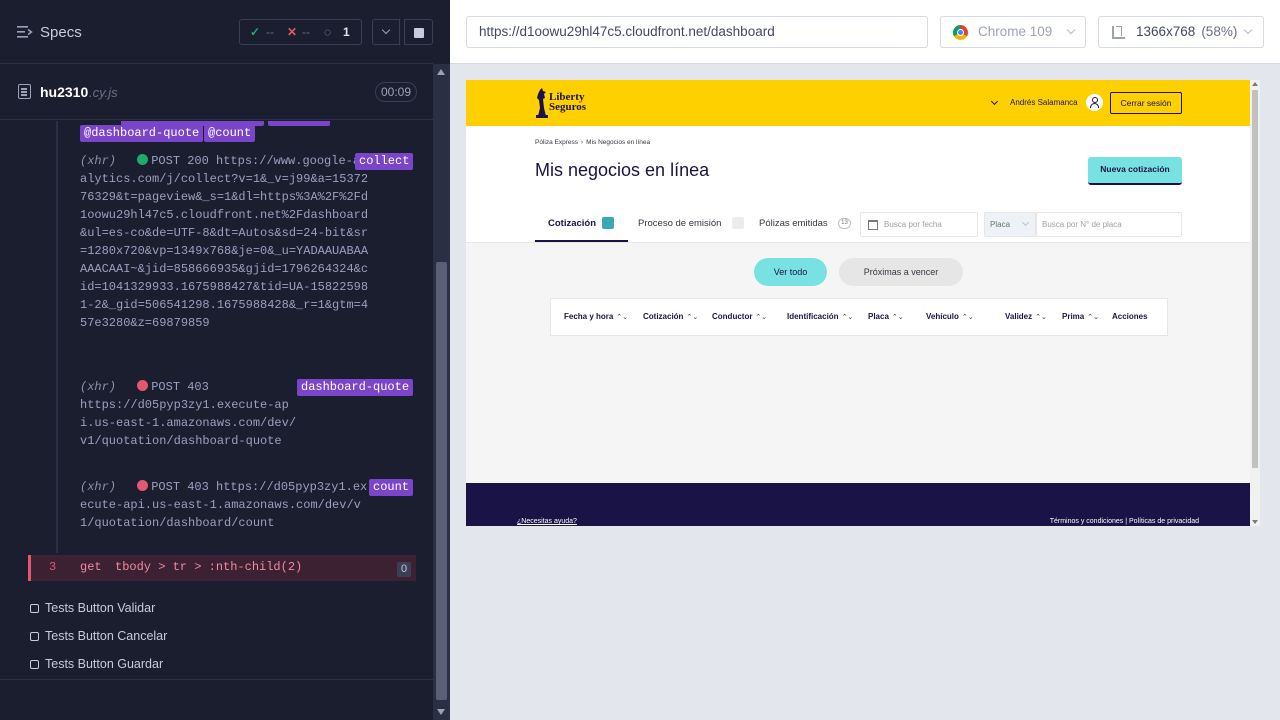  I want to click on browser-selector: Chrome 109, so click(1013, 32).